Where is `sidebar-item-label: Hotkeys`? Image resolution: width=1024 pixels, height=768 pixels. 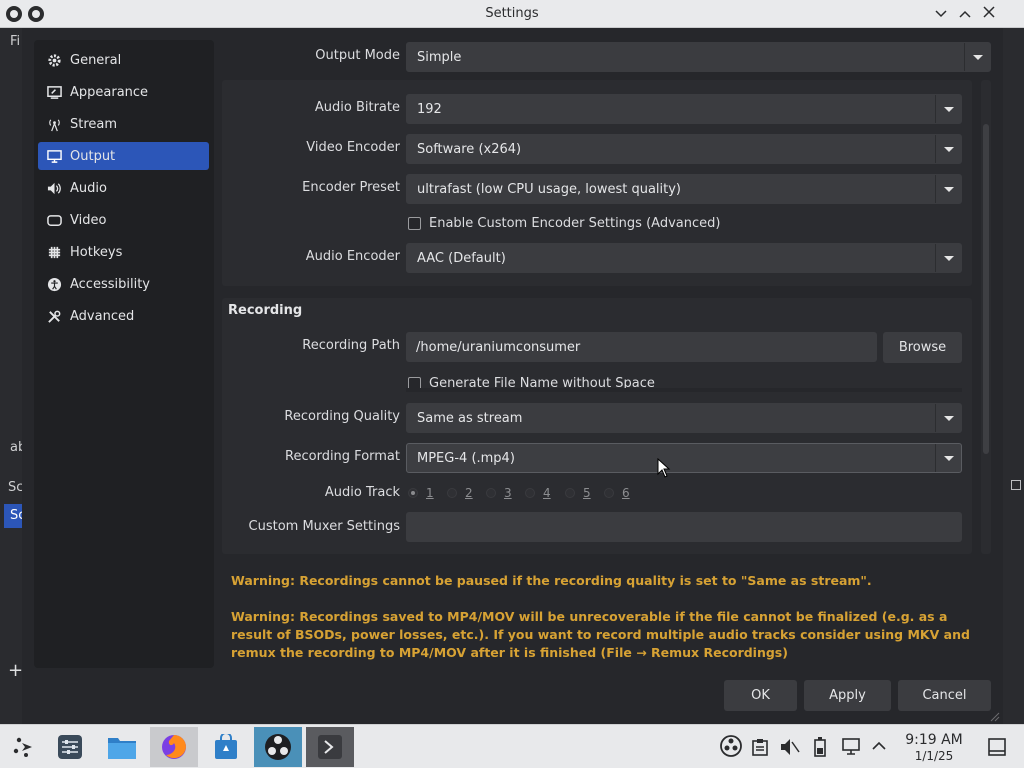 sidebar-item-label: Hotkeys is located at coordinates (96, 252).